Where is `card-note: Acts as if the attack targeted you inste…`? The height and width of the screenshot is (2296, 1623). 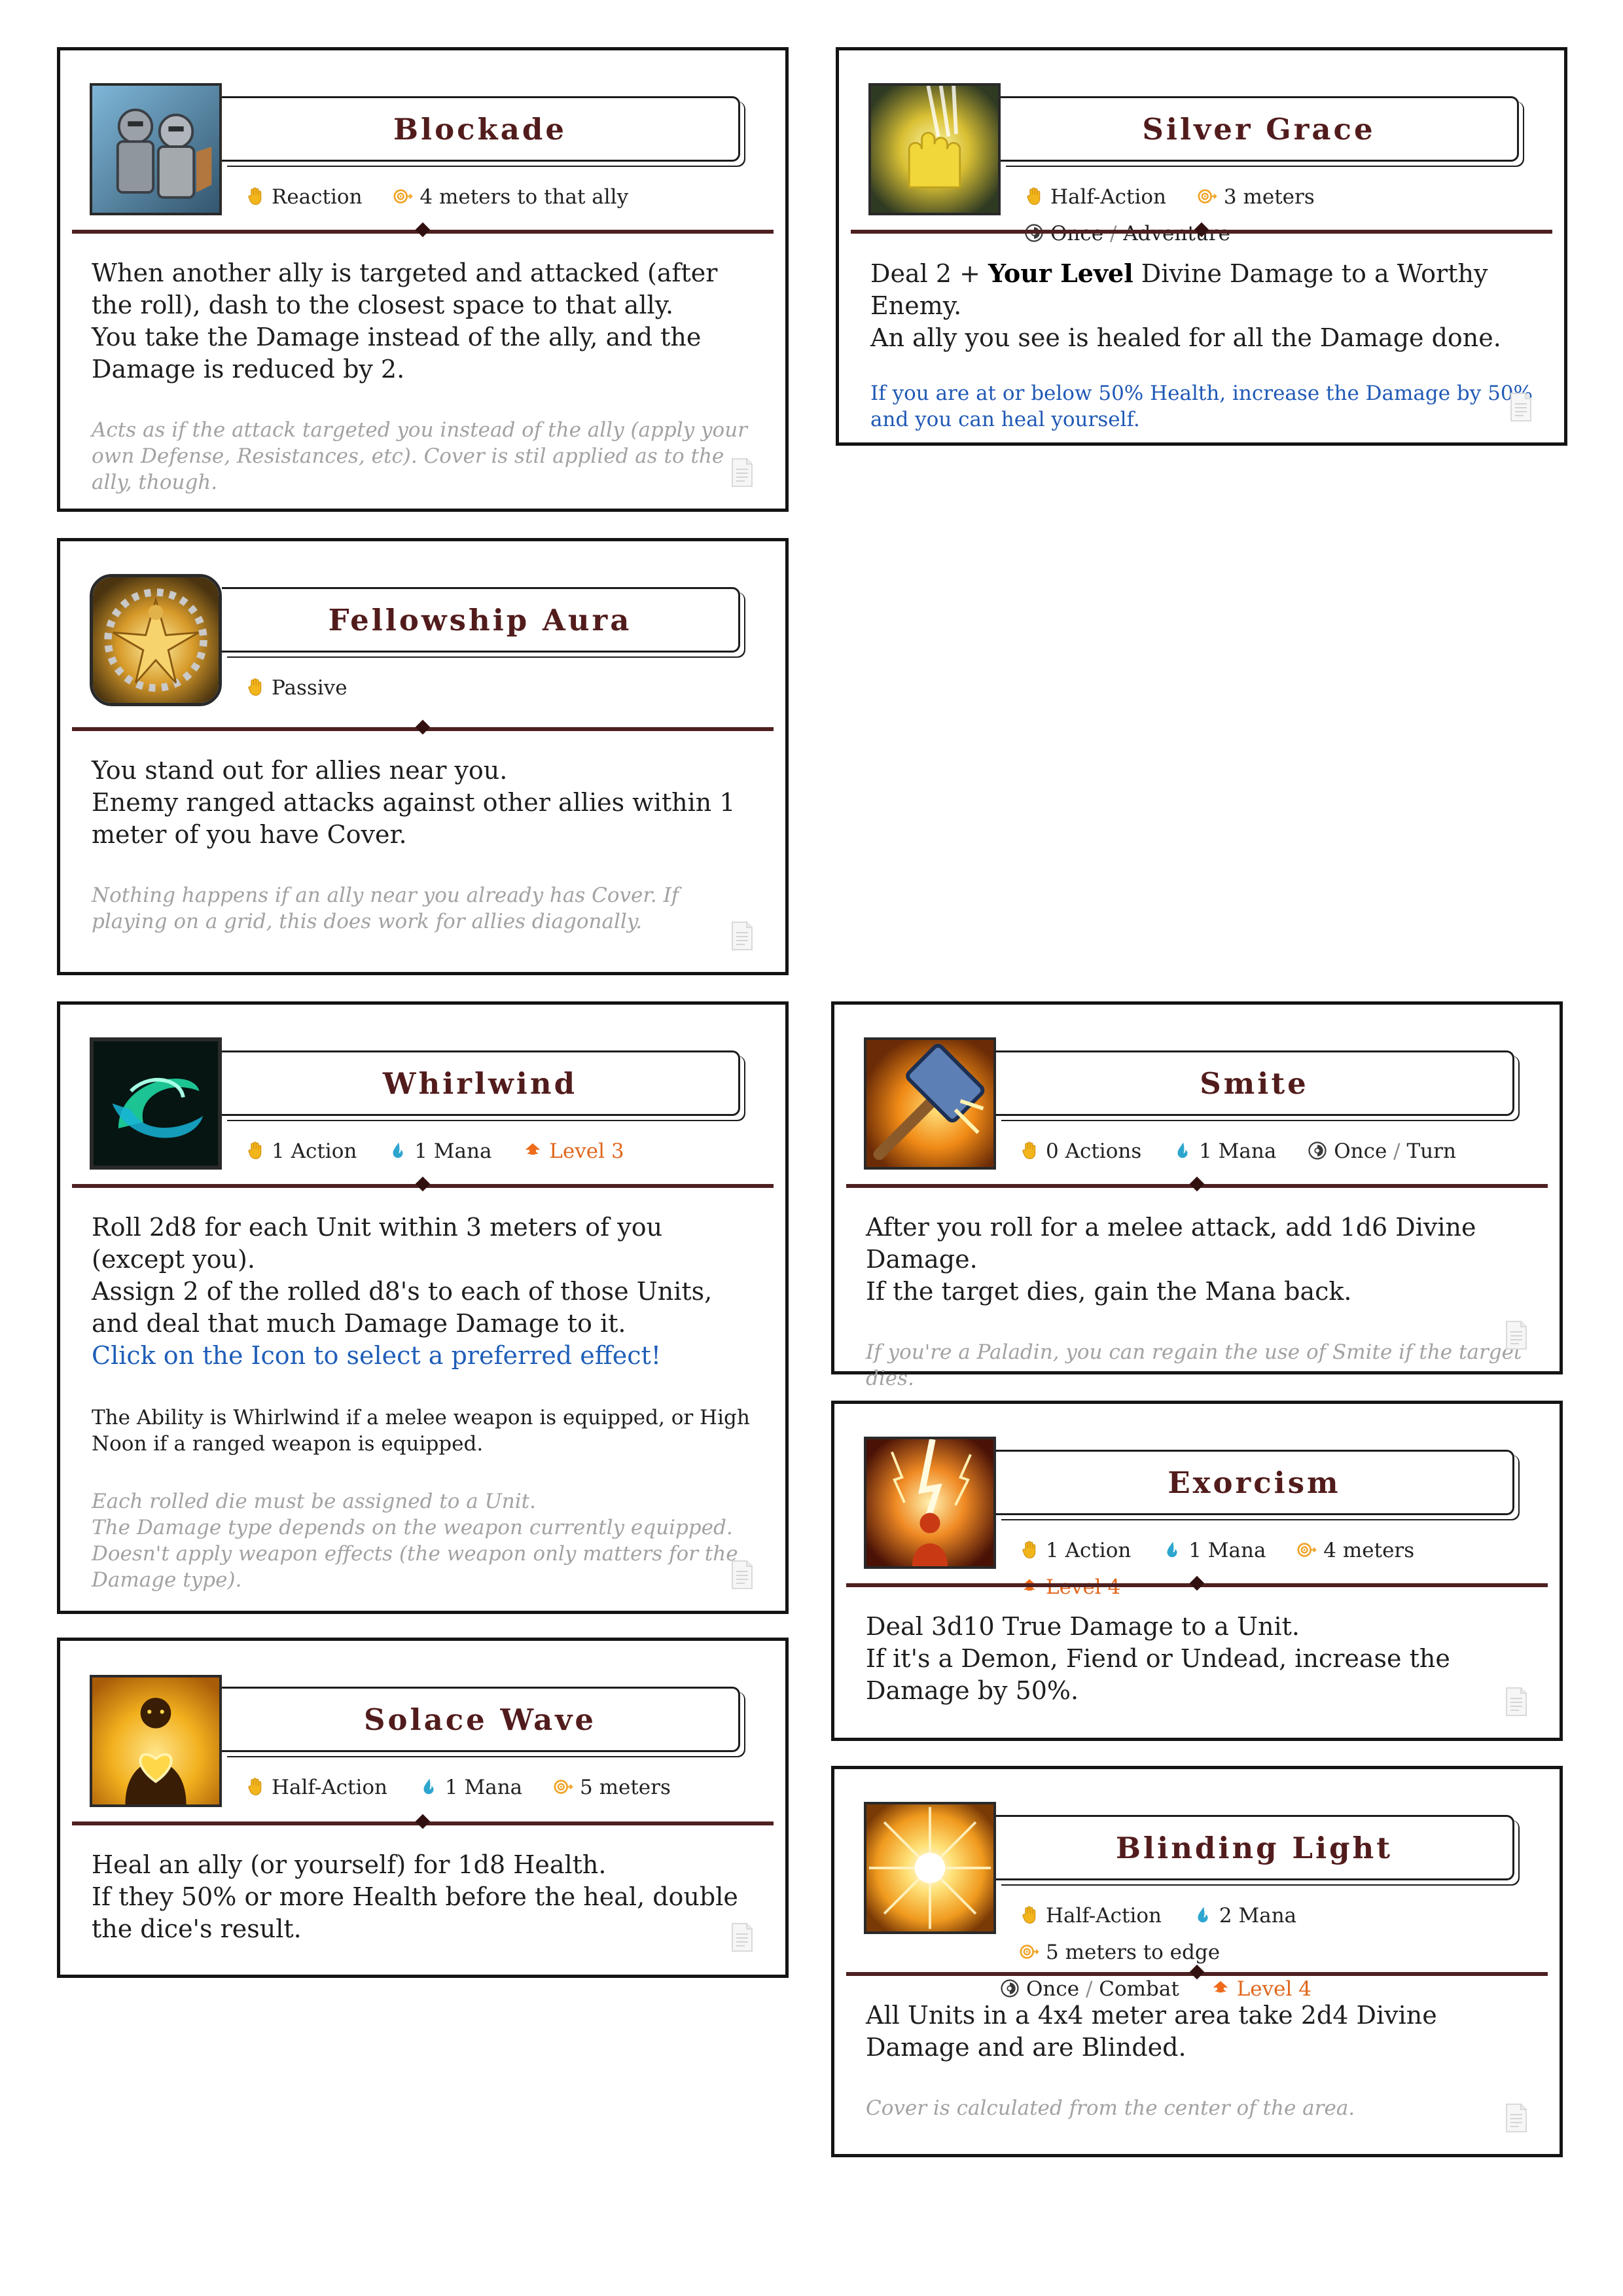
card-note: Acts as if the attack targeted you inste… is located at coordinates (419, 456).